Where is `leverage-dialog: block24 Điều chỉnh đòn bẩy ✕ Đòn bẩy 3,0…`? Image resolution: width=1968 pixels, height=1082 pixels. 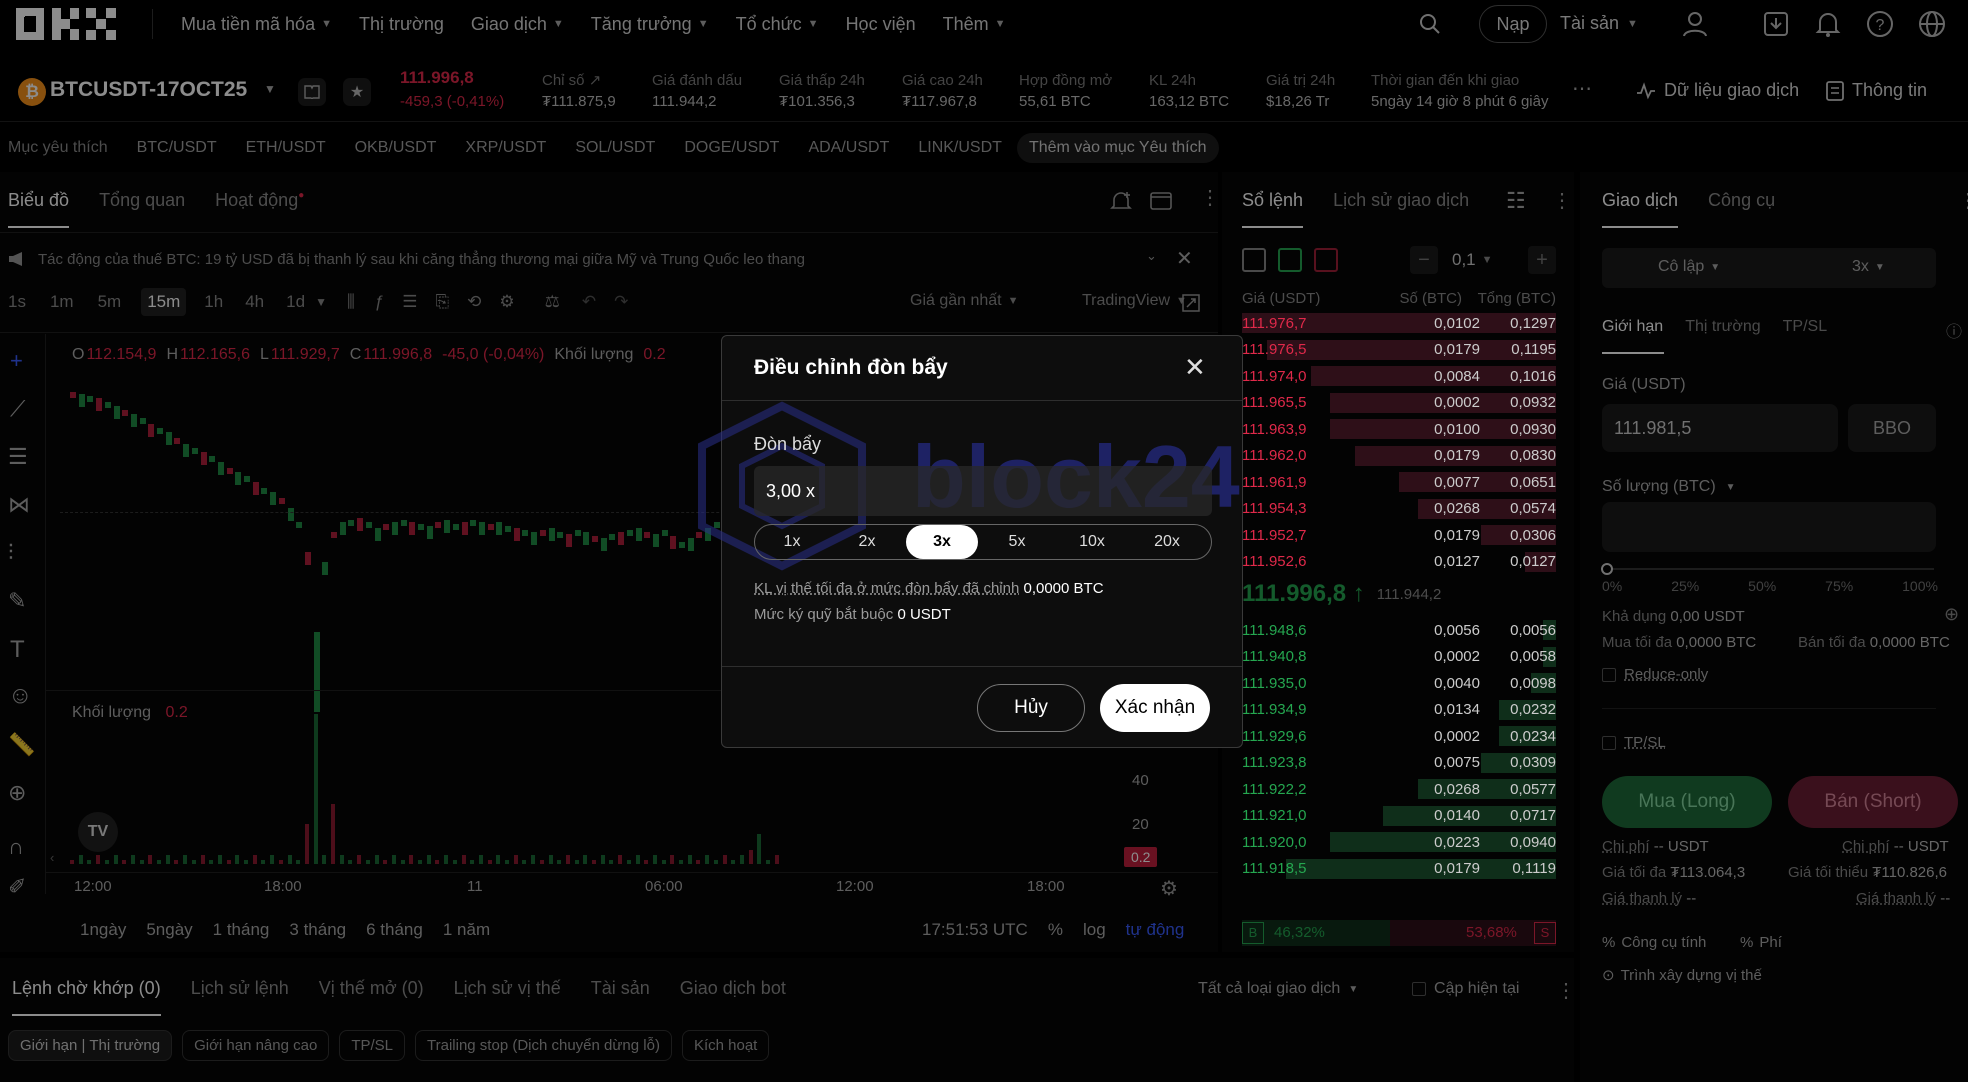 leverage-dialog: block24 Điều chỉnh đòn bẩy ✕ Đòn bẩy 3,0… is located at coordinates (970, 541).